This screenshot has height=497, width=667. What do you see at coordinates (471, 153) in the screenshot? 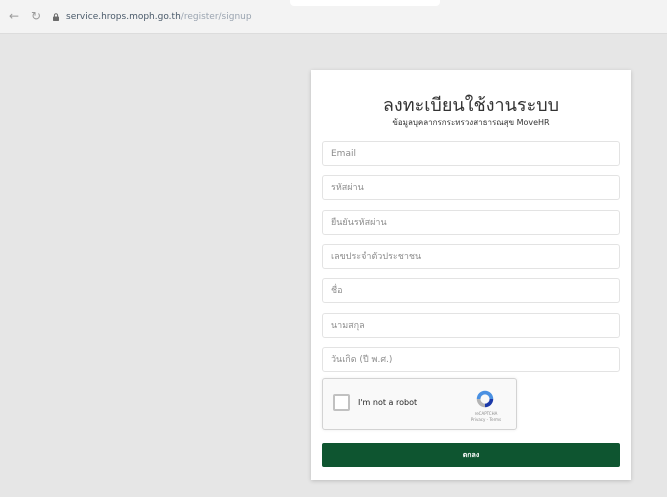
I see `email-field` at bounding box center [471, 153].